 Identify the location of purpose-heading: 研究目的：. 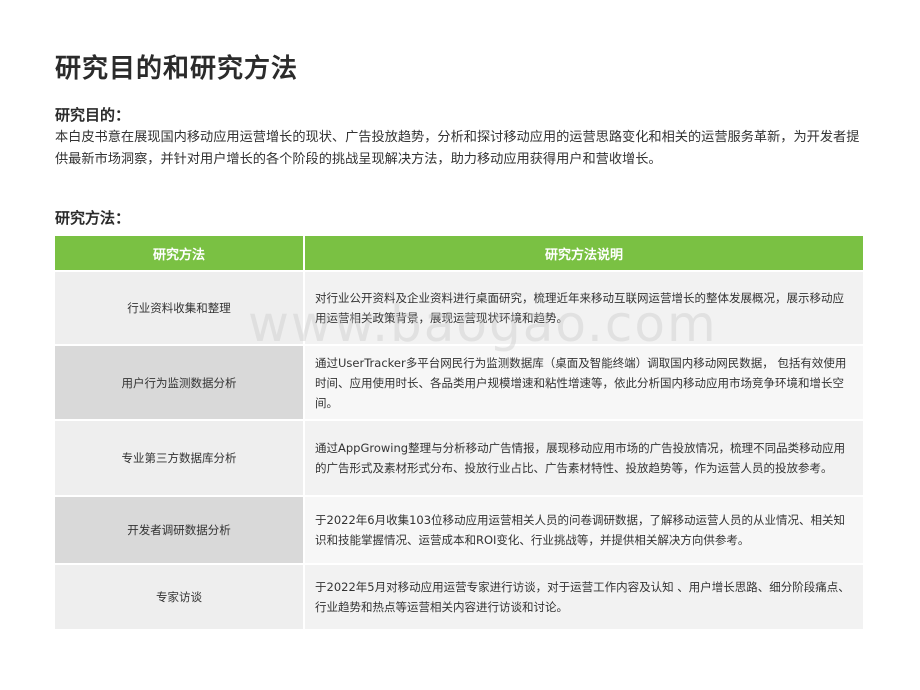
(93, 115).